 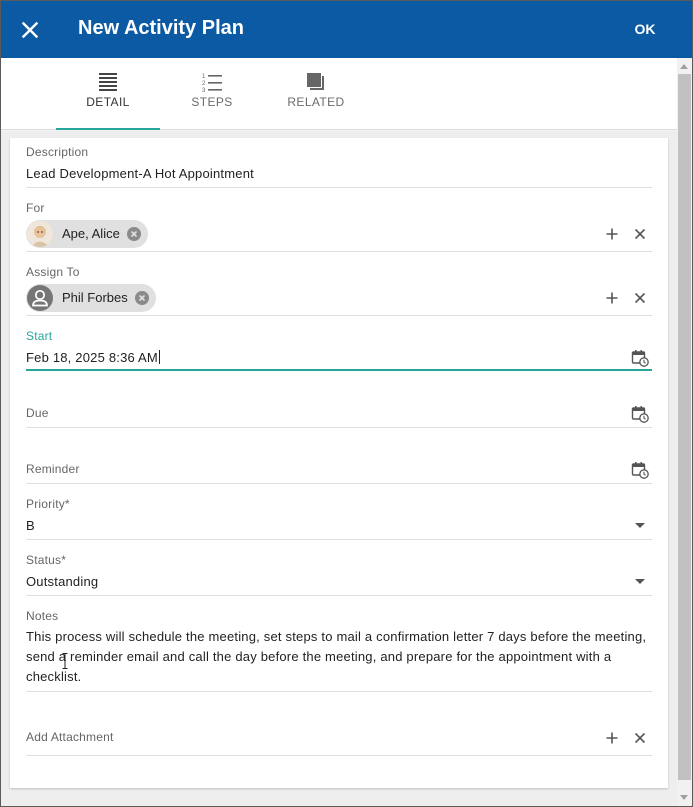 I want to click on reminder-calendar-button, so click(x=640, y=470).